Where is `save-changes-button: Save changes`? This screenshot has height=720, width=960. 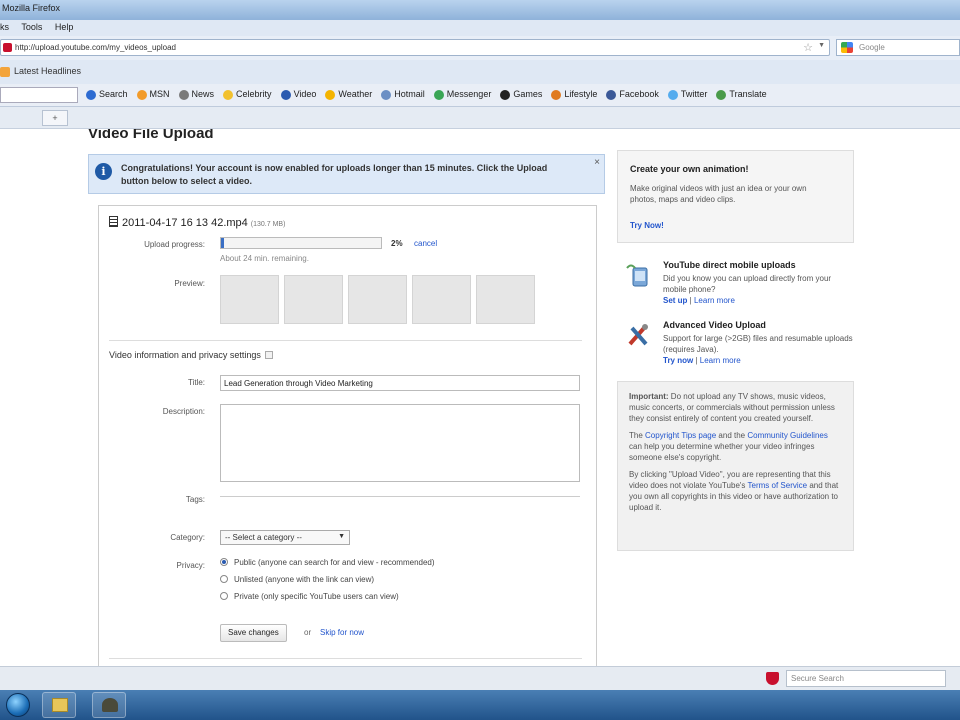 save-changes-button: Save changes is located at coordinates (253, 633).